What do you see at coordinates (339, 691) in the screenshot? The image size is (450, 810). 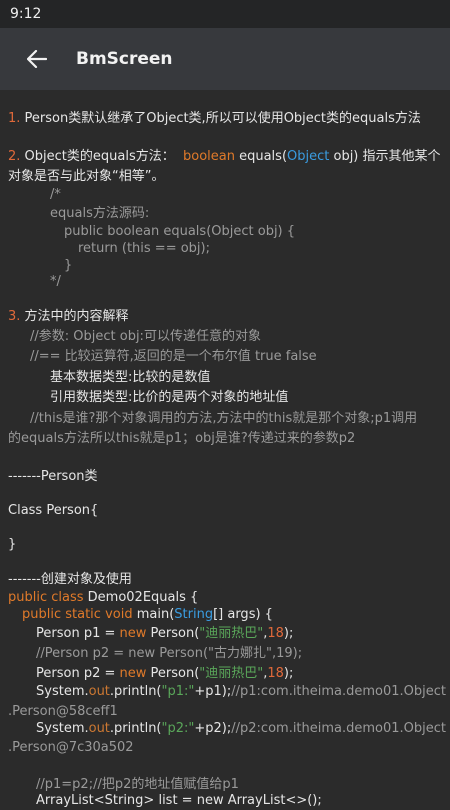 I see `code-comment: //p1:com.itheima.demo01.Object` at bounding box center [339, 691].